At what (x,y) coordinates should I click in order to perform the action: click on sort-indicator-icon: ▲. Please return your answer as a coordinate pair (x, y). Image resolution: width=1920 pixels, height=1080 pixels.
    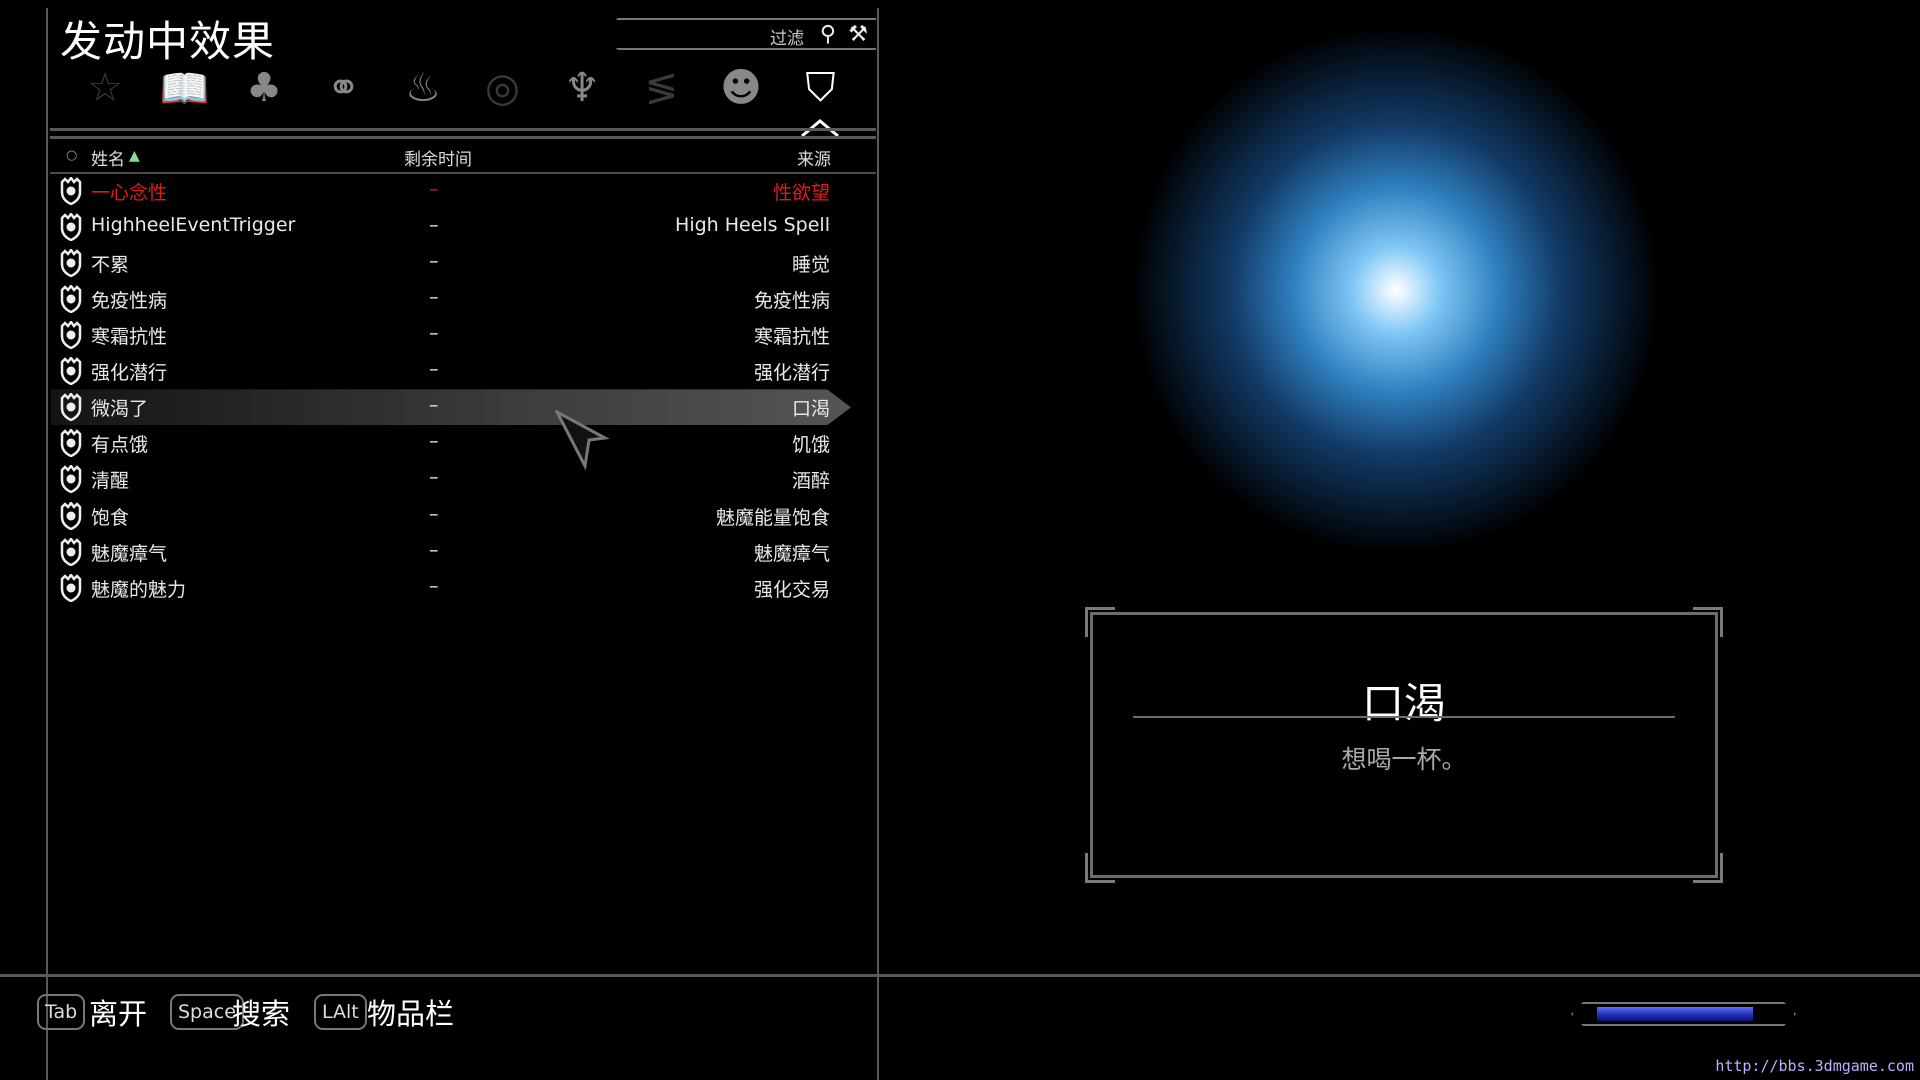
    Looking at the image, I should click on (134, 156).